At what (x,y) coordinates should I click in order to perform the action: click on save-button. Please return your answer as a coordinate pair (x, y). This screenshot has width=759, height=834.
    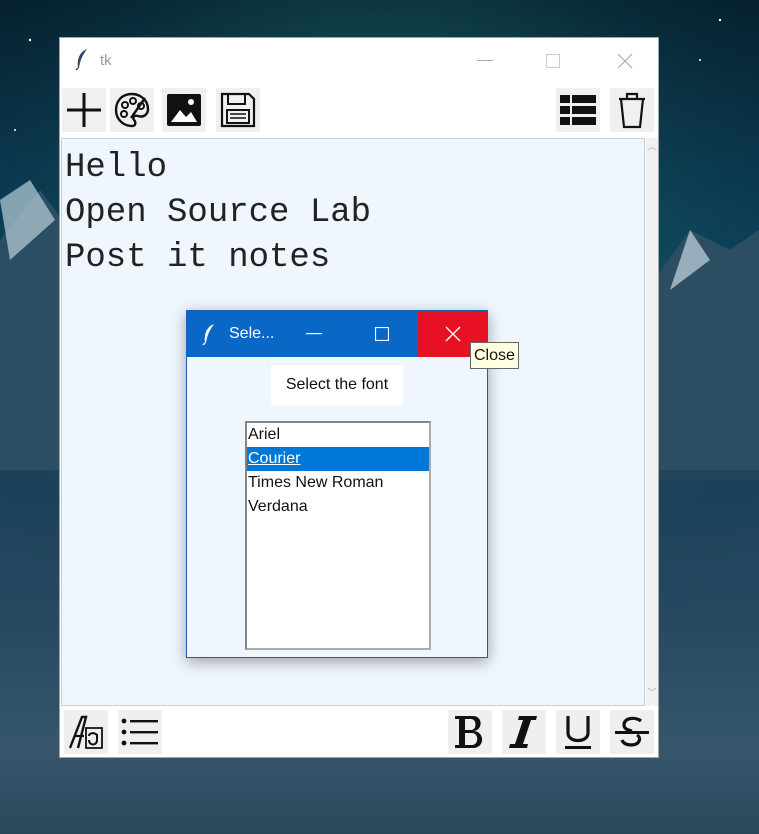
    Looking at the image, I should click on (238, 110).